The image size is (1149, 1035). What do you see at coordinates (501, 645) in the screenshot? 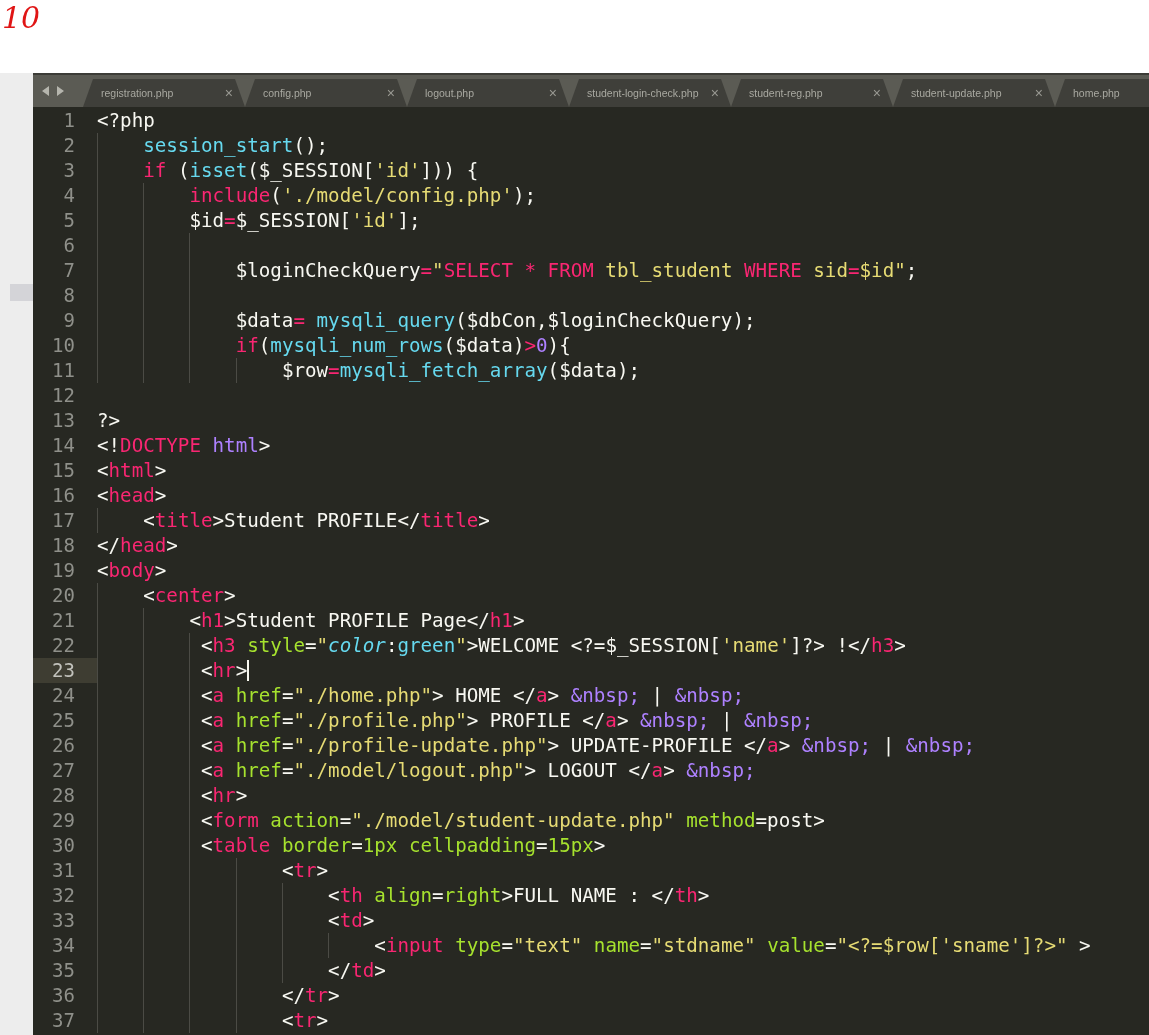
I see `code-line: <h3 style="color:green">WELCOME <?=$_SESSION['name']?> !</h3>` at bounding box center [501, 645].